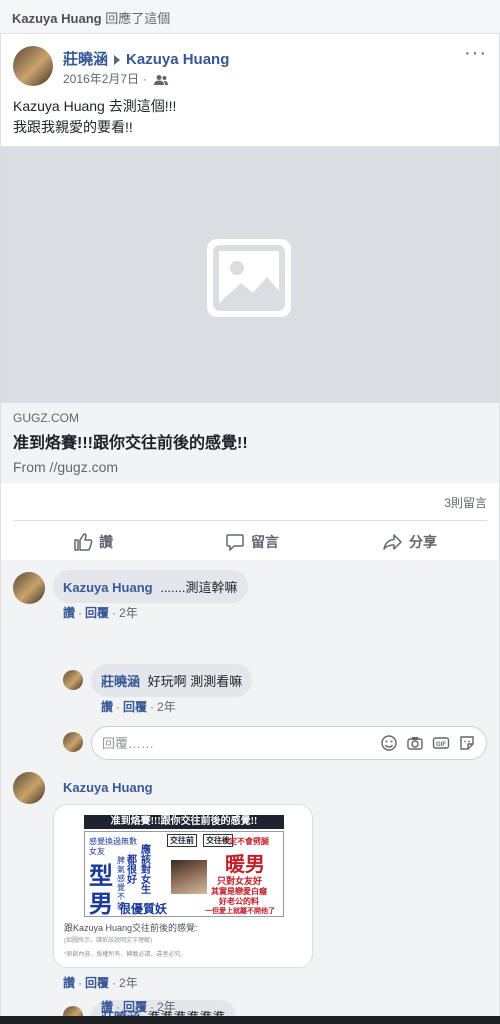 The width and height of the screenshot is (500, 1024). Describe the element at coordinates (120, 681) in the screenshot. I see `reply-author: 莊曉涵` at that location.